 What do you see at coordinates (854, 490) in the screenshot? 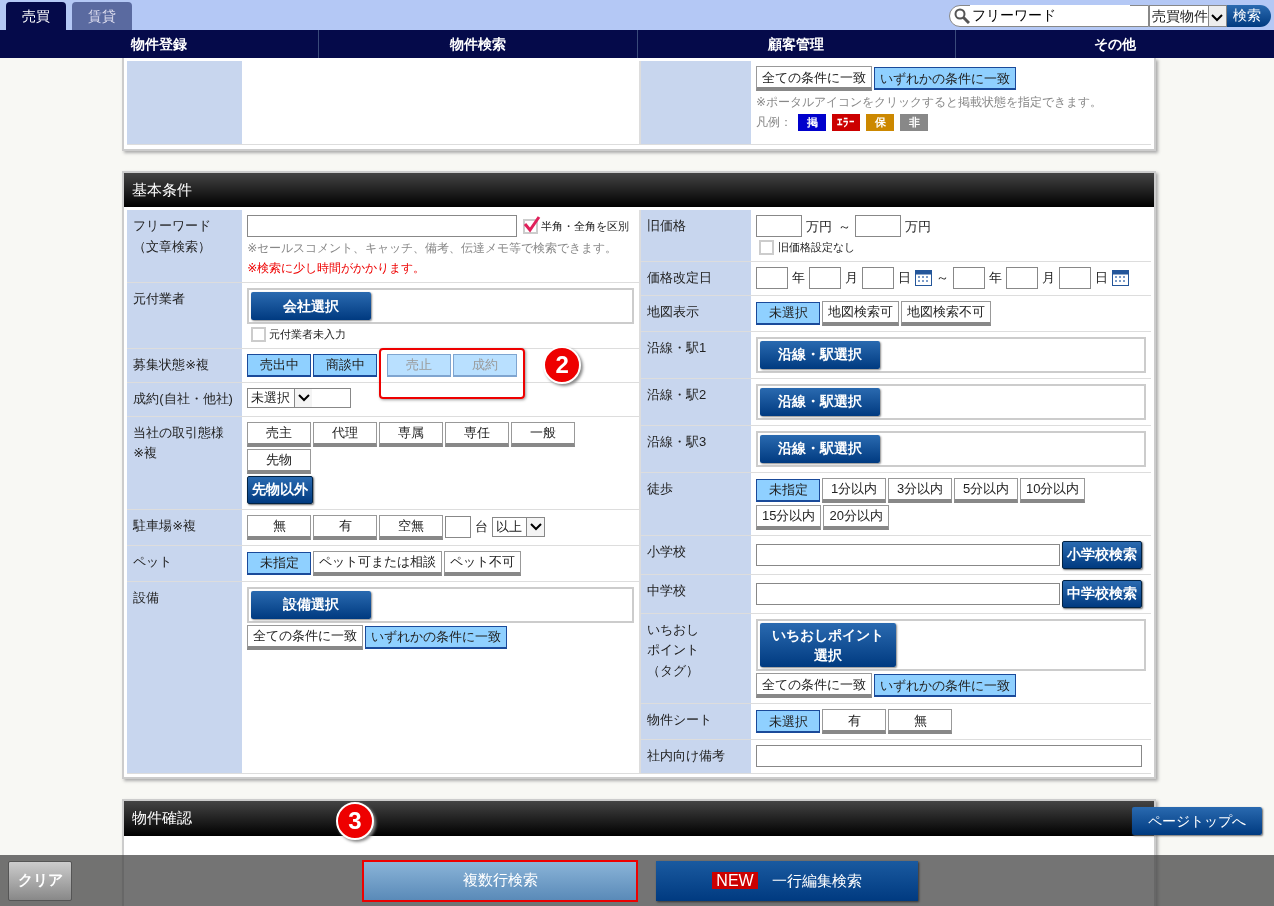
I see `toggle-button: 1分以内` at bounding box center [854, 490].